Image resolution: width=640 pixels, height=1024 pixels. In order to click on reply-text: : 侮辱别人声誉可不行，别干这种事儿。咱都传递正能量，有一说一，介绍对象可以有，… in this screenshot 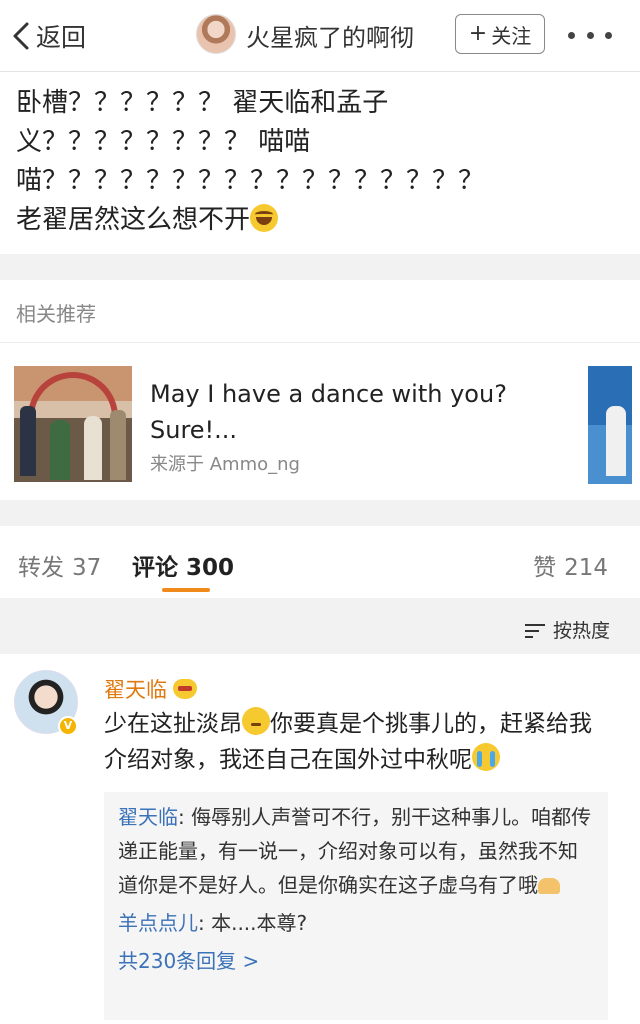, I will do `click(355, 851)`.